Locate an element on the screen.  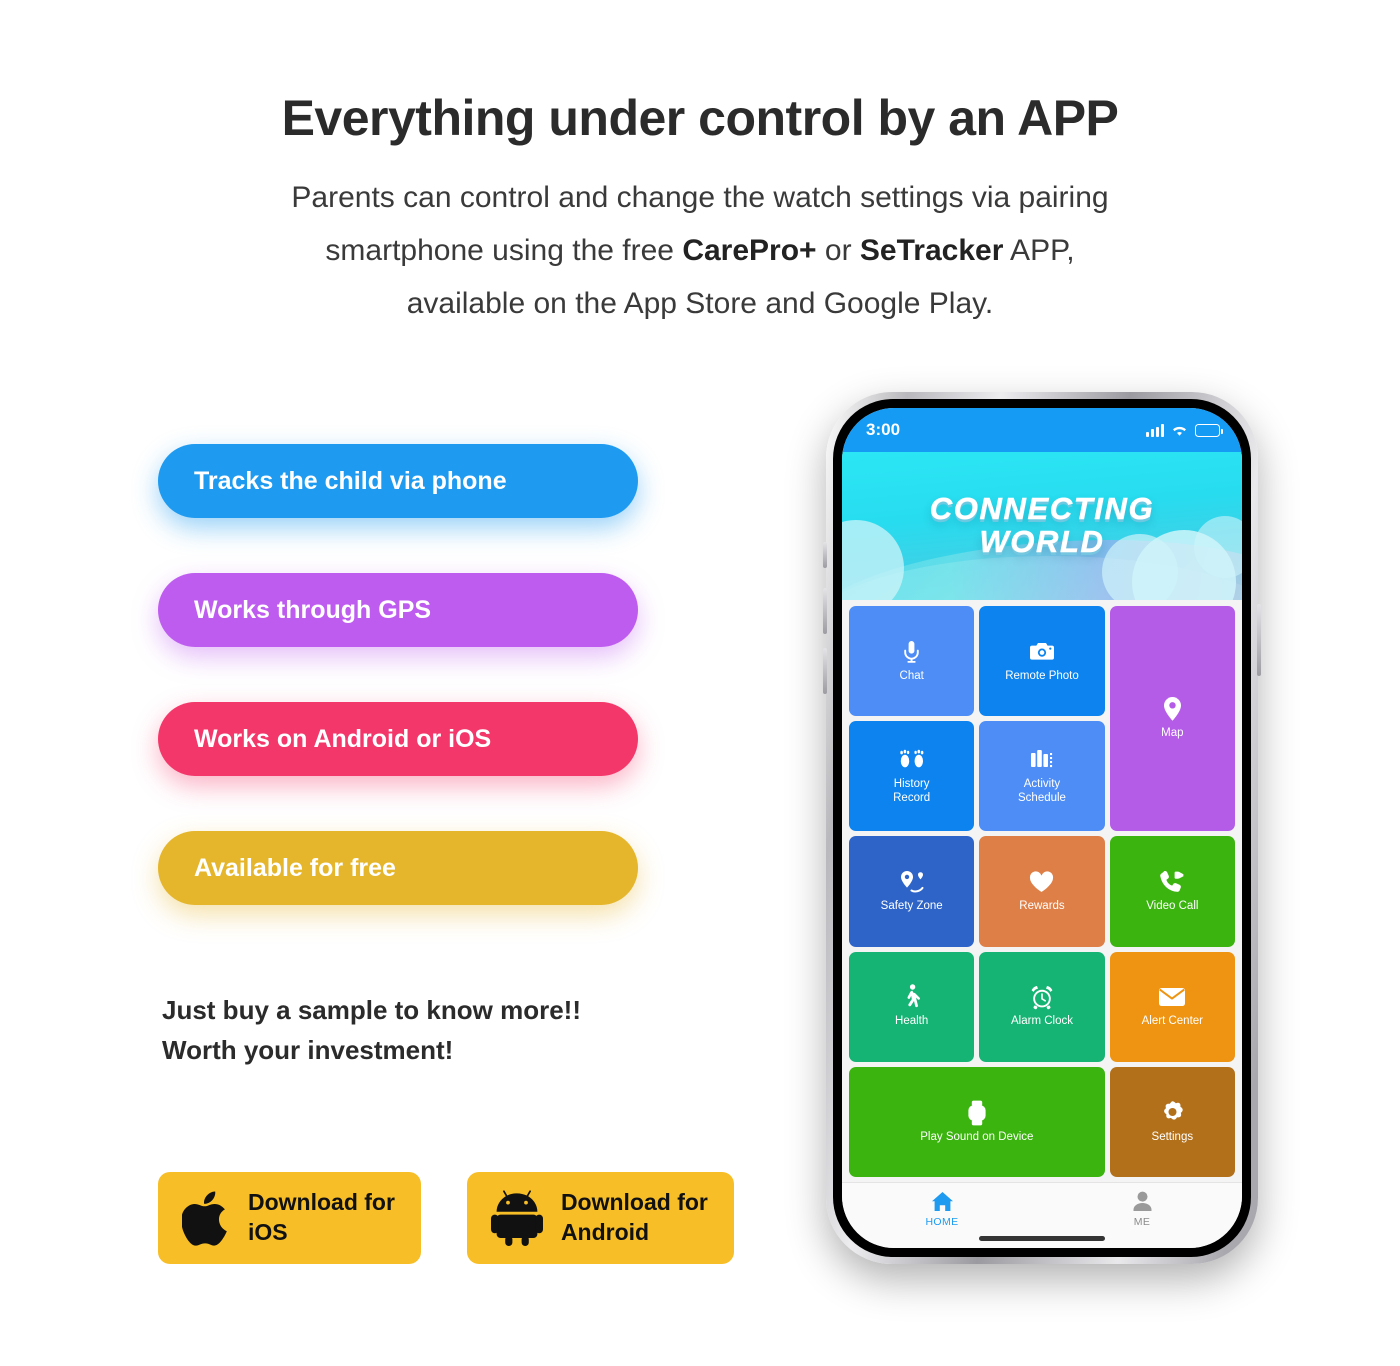
tile-label: Alert Center is located at coordinates (1172, 1021).